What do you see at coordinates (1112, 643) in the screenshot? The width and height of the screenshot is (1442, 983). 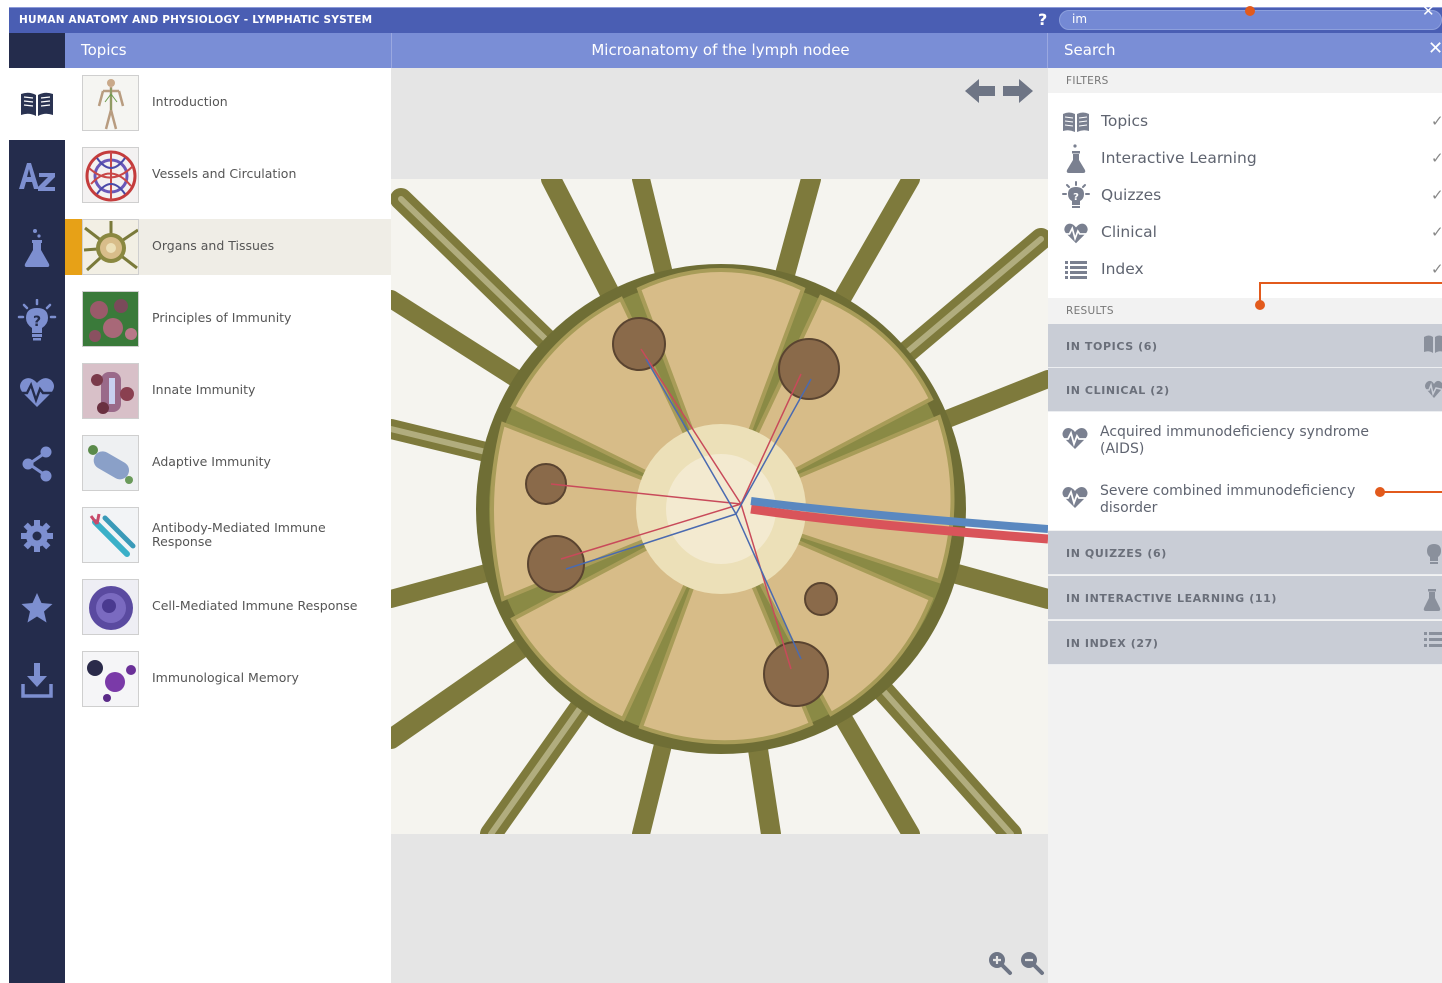 I see `result-group-label: IN INDEX (27)` at bounding box center [1112, 643].